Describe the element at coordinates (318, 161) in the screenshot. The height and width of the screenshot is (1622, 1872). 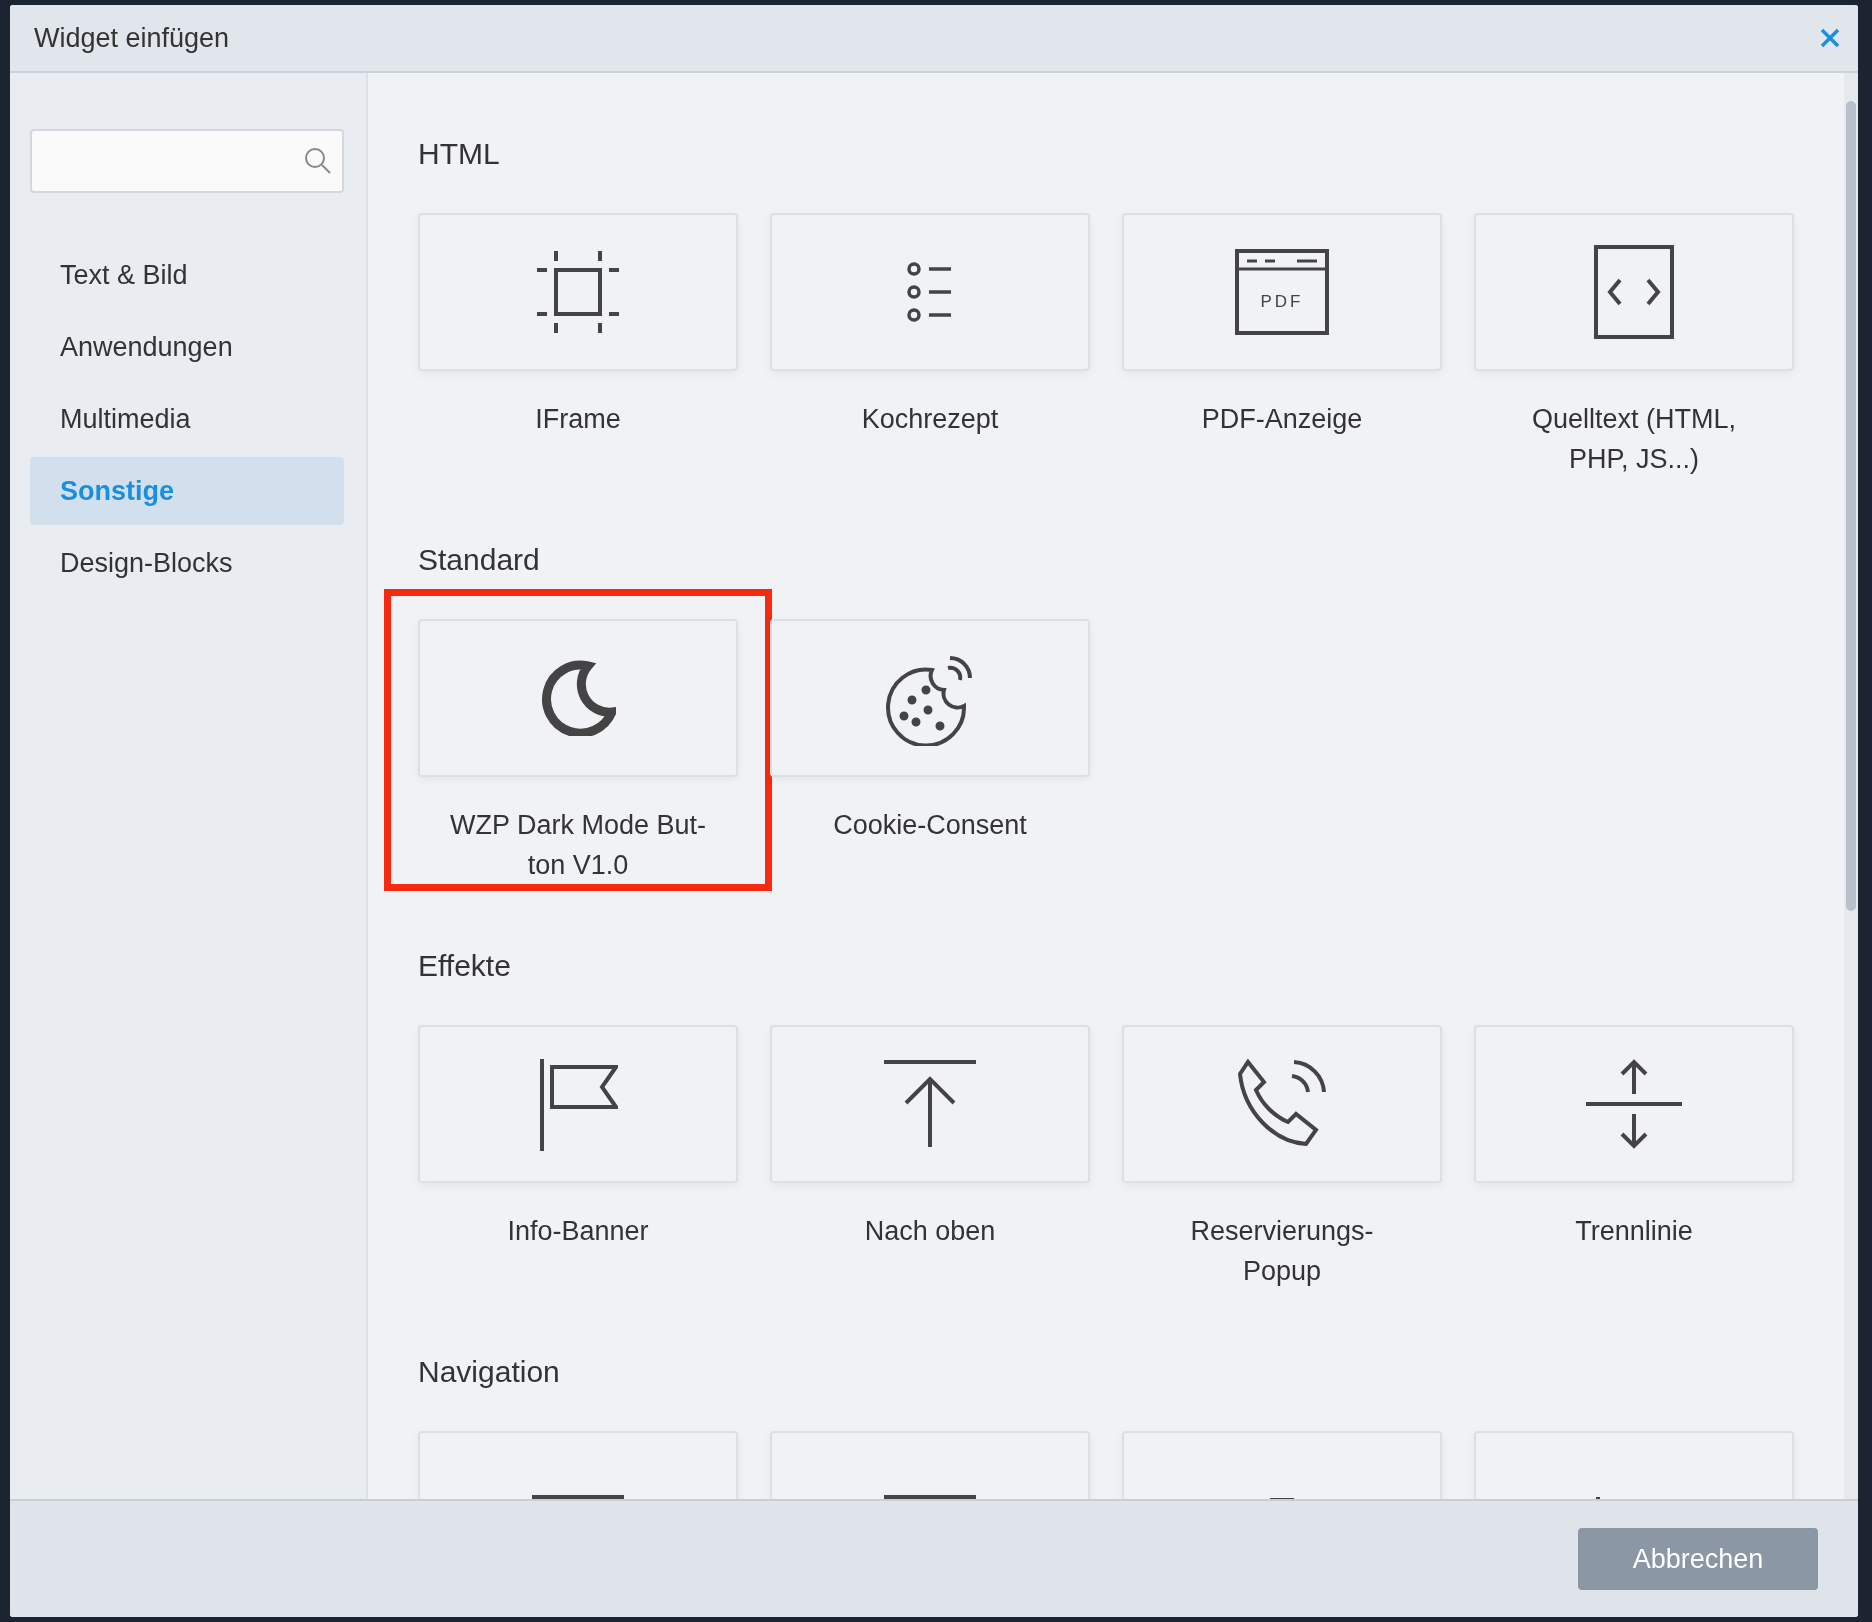
I see `search-icon` at that location.